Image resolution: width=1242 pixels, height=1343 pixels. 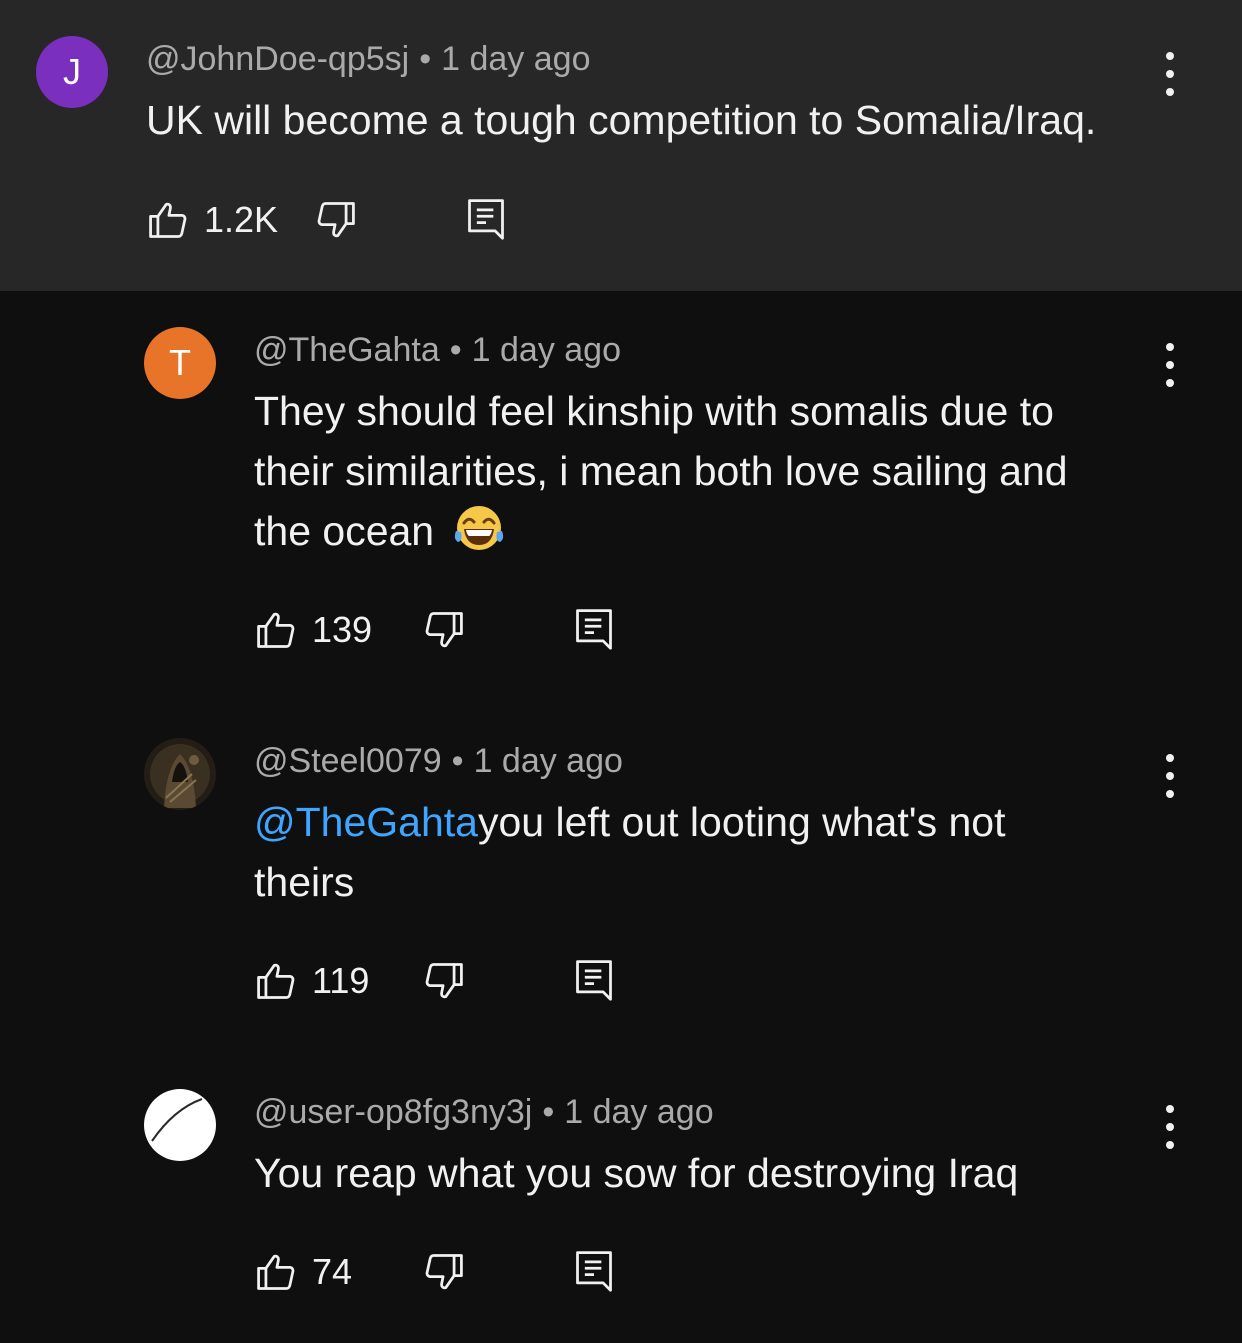 What do you see at coordinates (277, 59) in the screenshot?
I see `comment-author: @JohnDoe-qp5sj` at bounding box center [277, 59].